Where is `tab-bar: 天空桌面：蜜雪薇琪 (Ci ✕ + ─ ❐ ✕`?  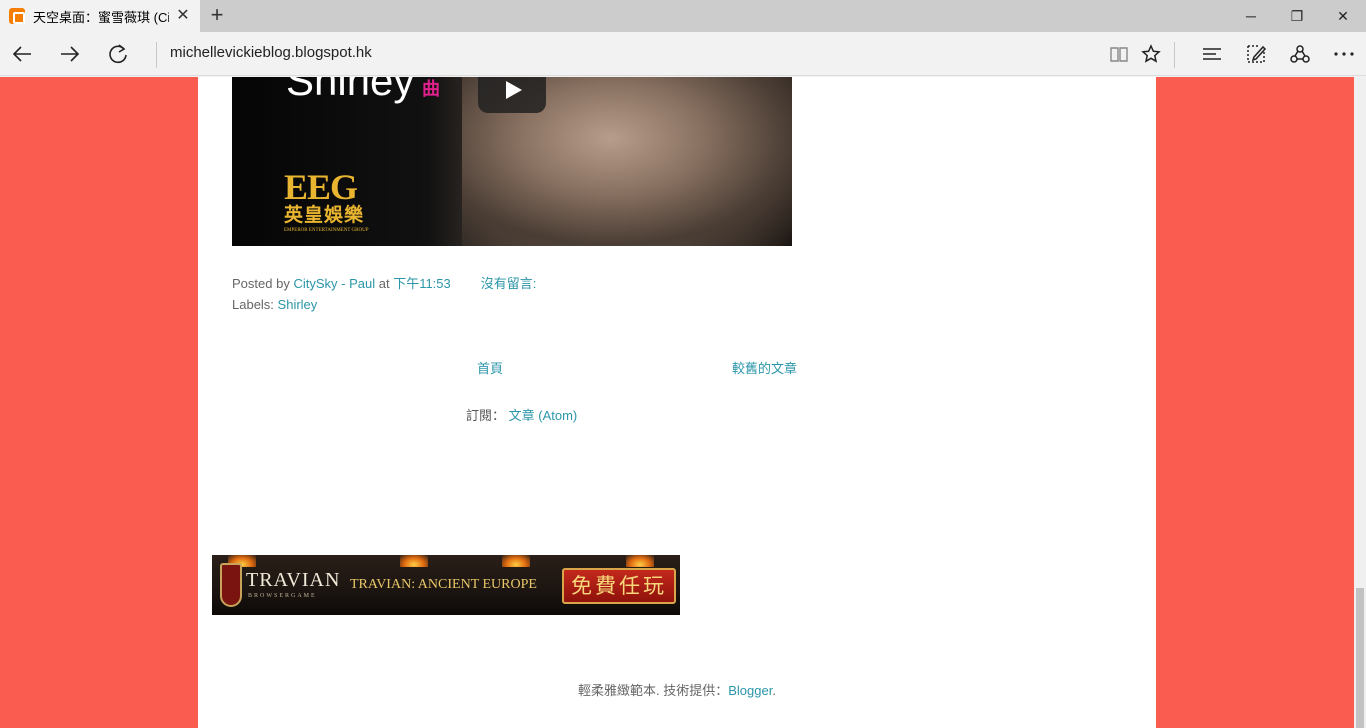 tab-bar: 天空桌面：蜜雪薇琪 (Ci ✕ + ─ ❐ ✕ is located at coordinates (683, 16).